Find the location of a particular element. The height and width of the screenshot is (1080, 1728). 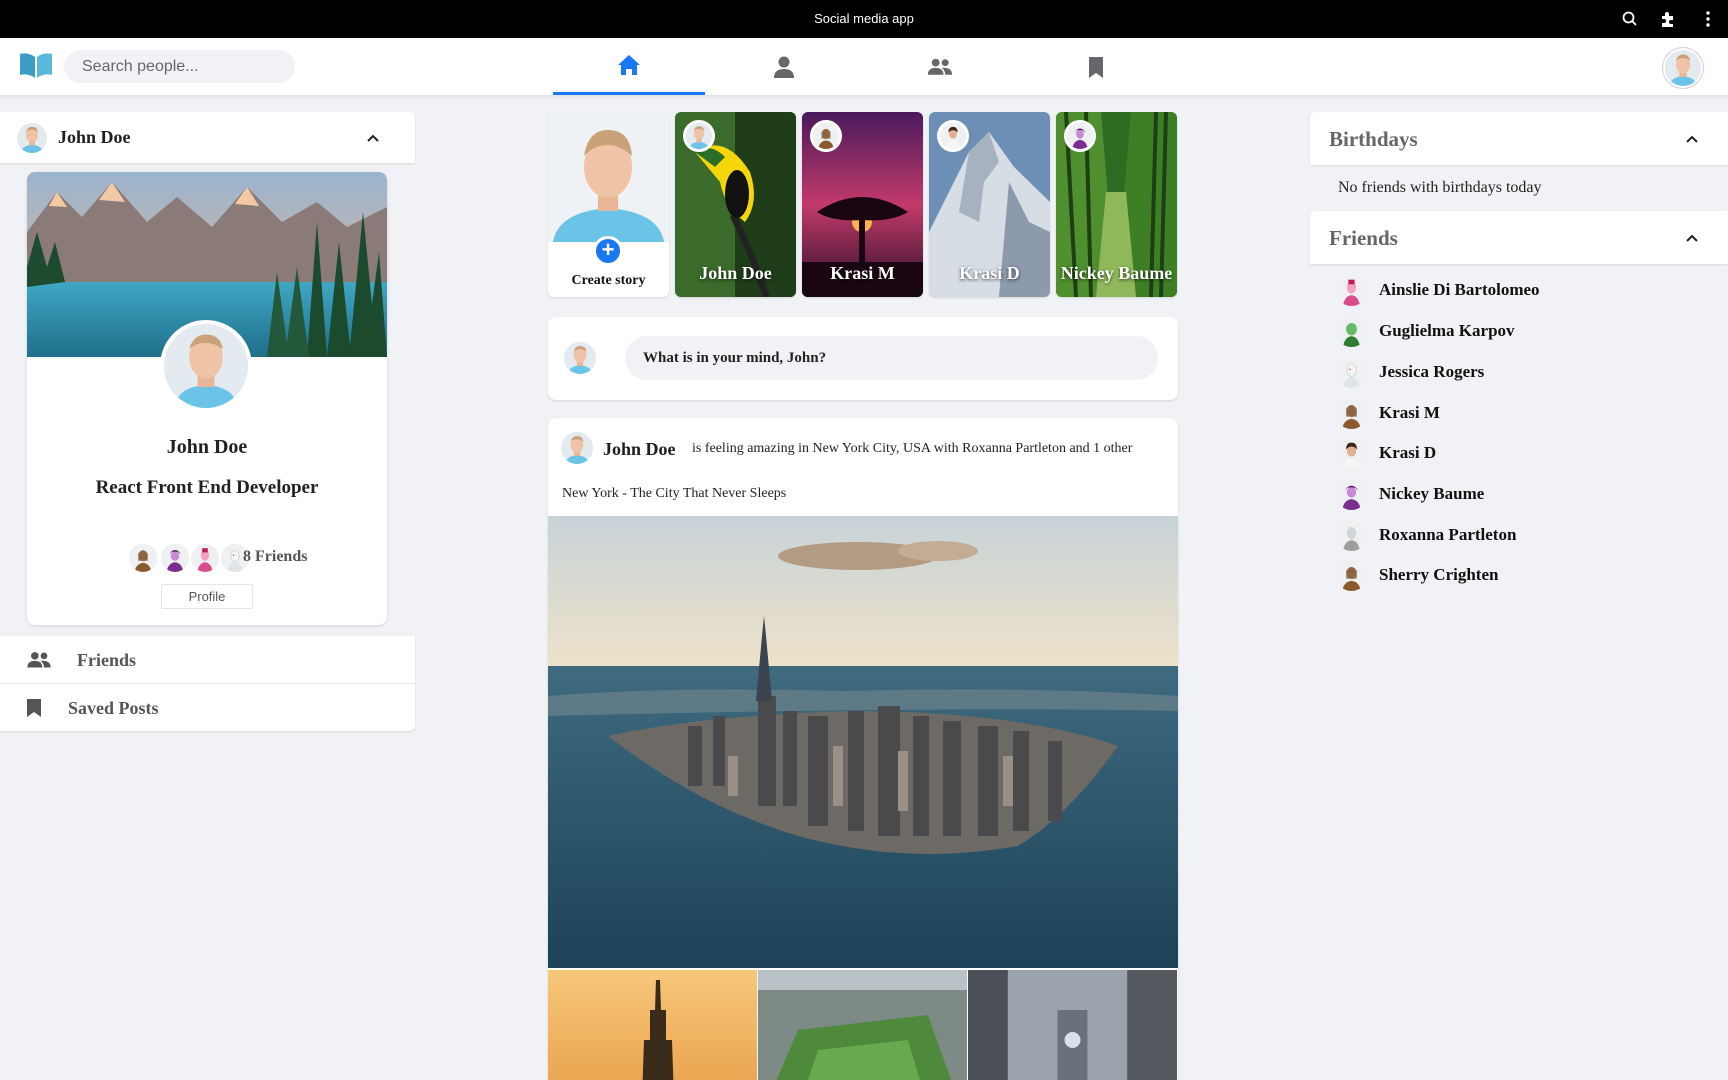

account-avatar is located at coordinates (1683, 68).